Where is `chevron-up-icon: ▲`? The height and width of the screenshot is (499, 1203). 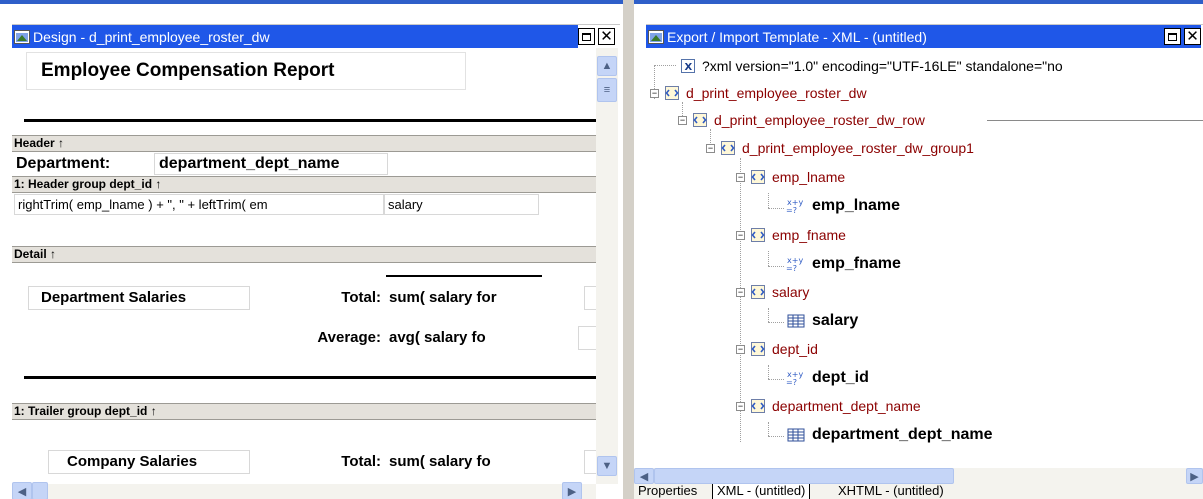
chevron-up-icon: ▲ is located at coordinates (607, 66).